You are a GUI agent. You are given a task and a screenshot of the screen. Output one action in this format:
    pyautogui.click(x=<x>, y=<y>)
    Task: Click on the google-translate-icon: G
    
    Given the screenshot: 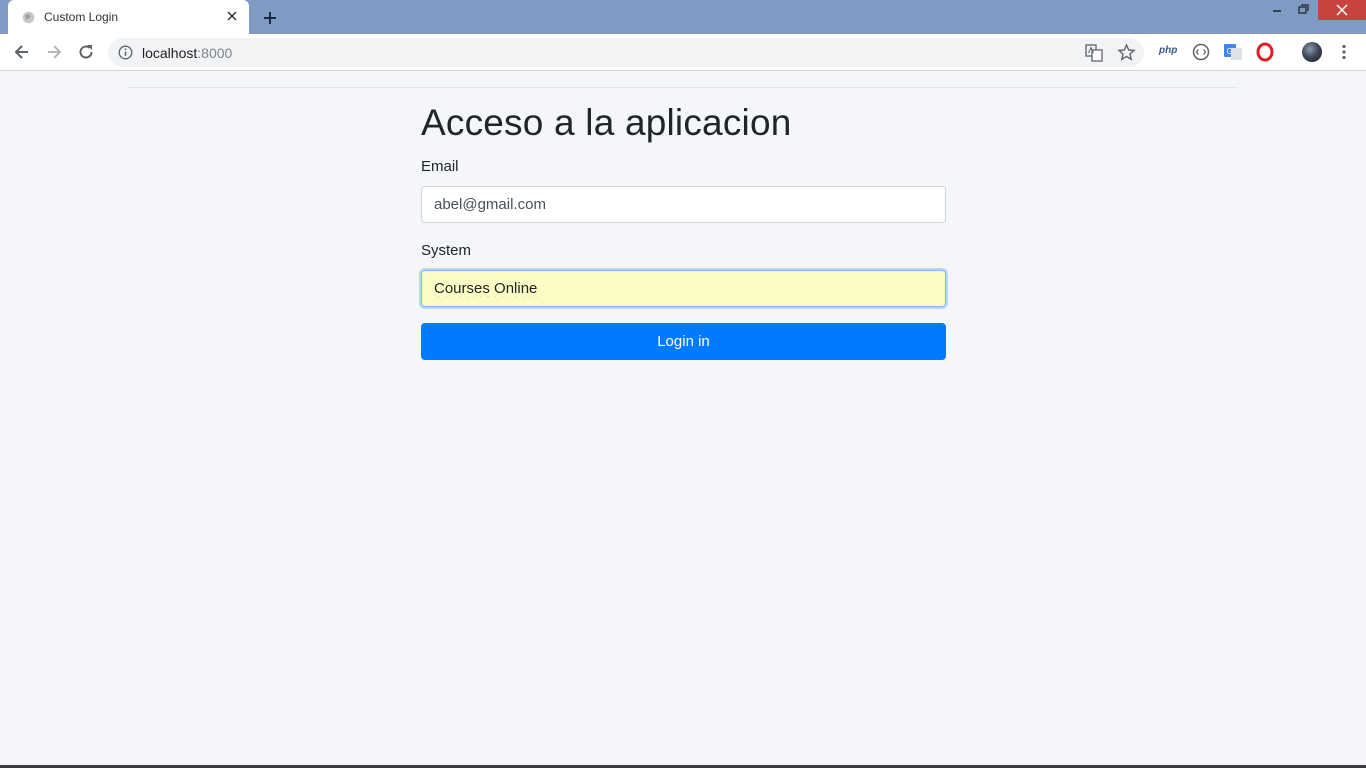 What is the action you would take?
    pyautogui.click(x=1233, y=52)
    